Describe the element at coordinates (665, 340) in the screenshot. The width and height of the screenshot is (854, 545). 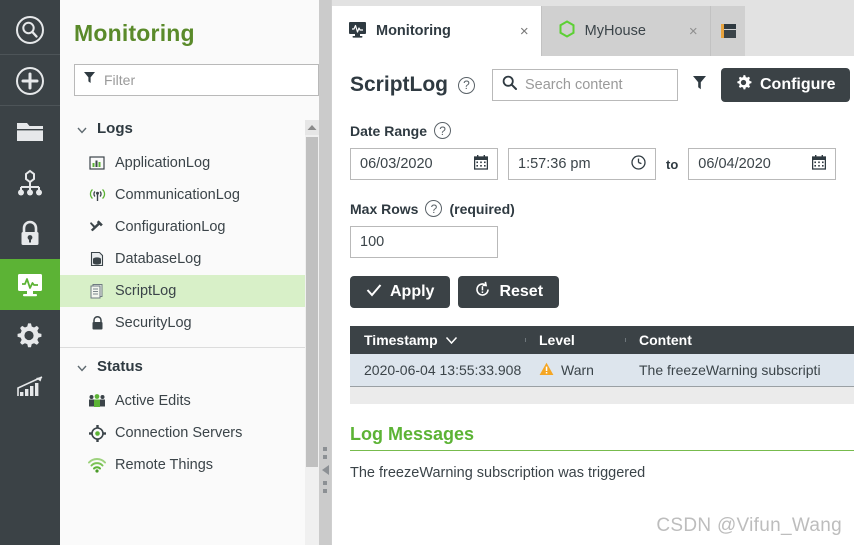
I see `column-label: Content` at that location.